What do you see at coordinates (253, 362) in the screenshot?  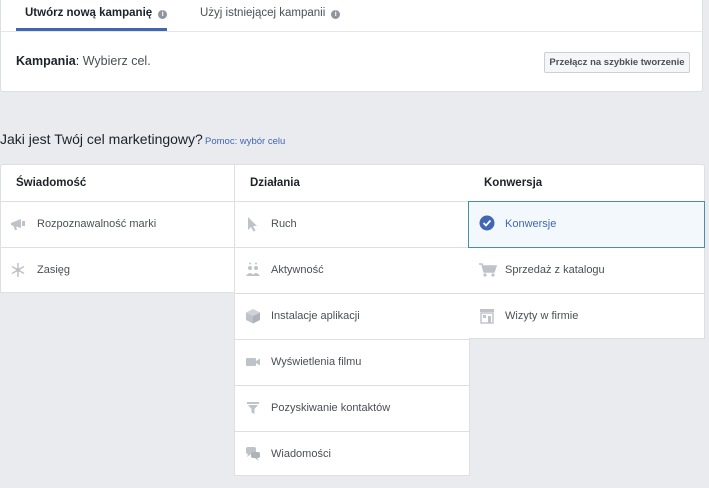 I see `video-icon` at bounding box center [253, 362].